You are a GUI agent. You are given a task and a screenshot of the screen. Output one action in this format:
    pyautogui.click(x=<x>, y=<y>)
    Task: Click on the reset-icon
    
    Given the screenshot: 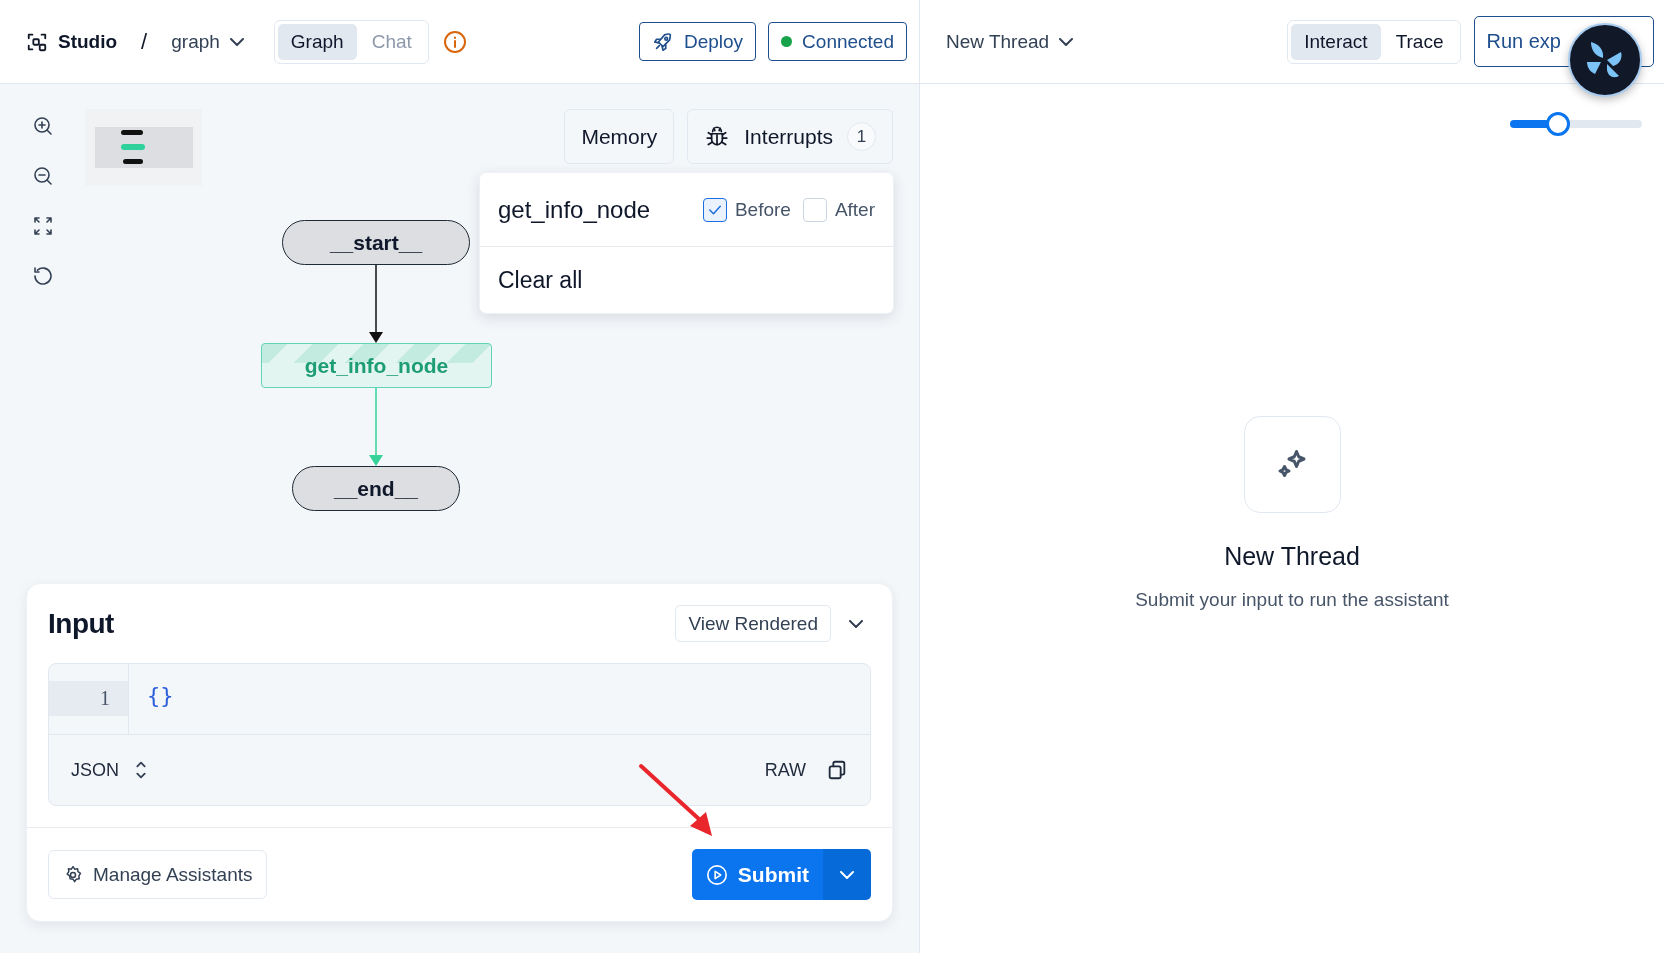 What is the action you would take?
    pyautogui.click(x=43, y=276)
    